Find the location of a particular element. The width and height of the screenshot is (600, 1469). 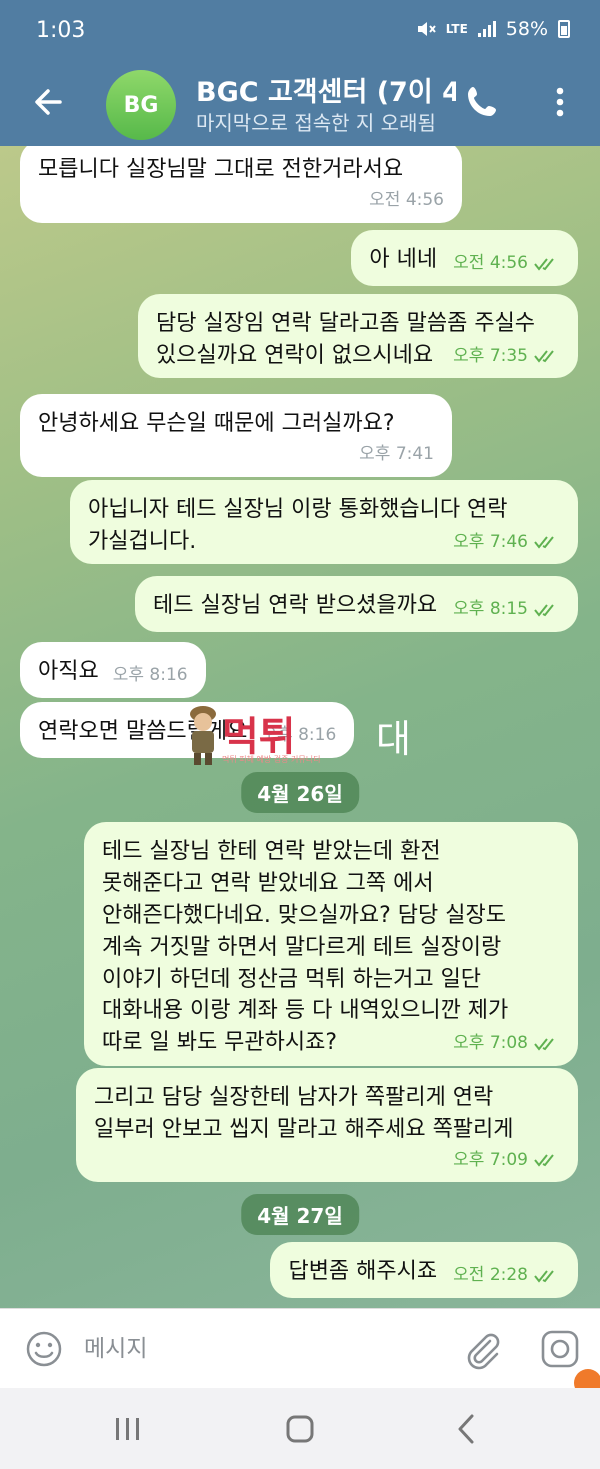

message-text: 아직요 is located at coordinates (68, 671).